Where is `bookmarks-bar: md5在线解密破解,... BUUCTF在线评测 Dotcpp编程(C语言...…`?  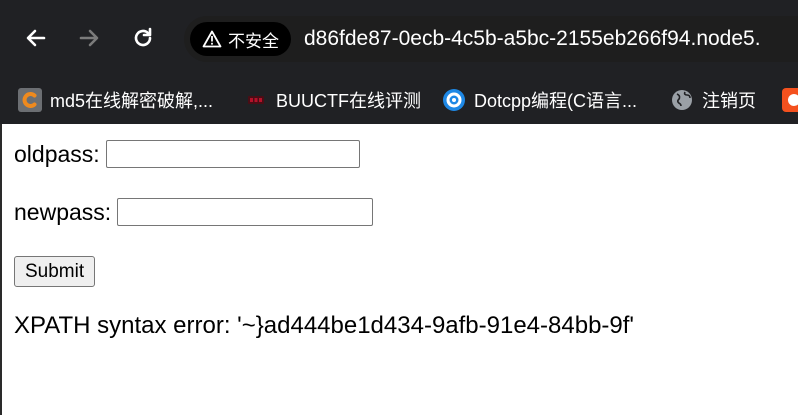 bookmarks-bar: md5在线解密破解,... BUUCTF在线评测 Dotcpp编程(C语言...… is located at coordinates (399, 100).